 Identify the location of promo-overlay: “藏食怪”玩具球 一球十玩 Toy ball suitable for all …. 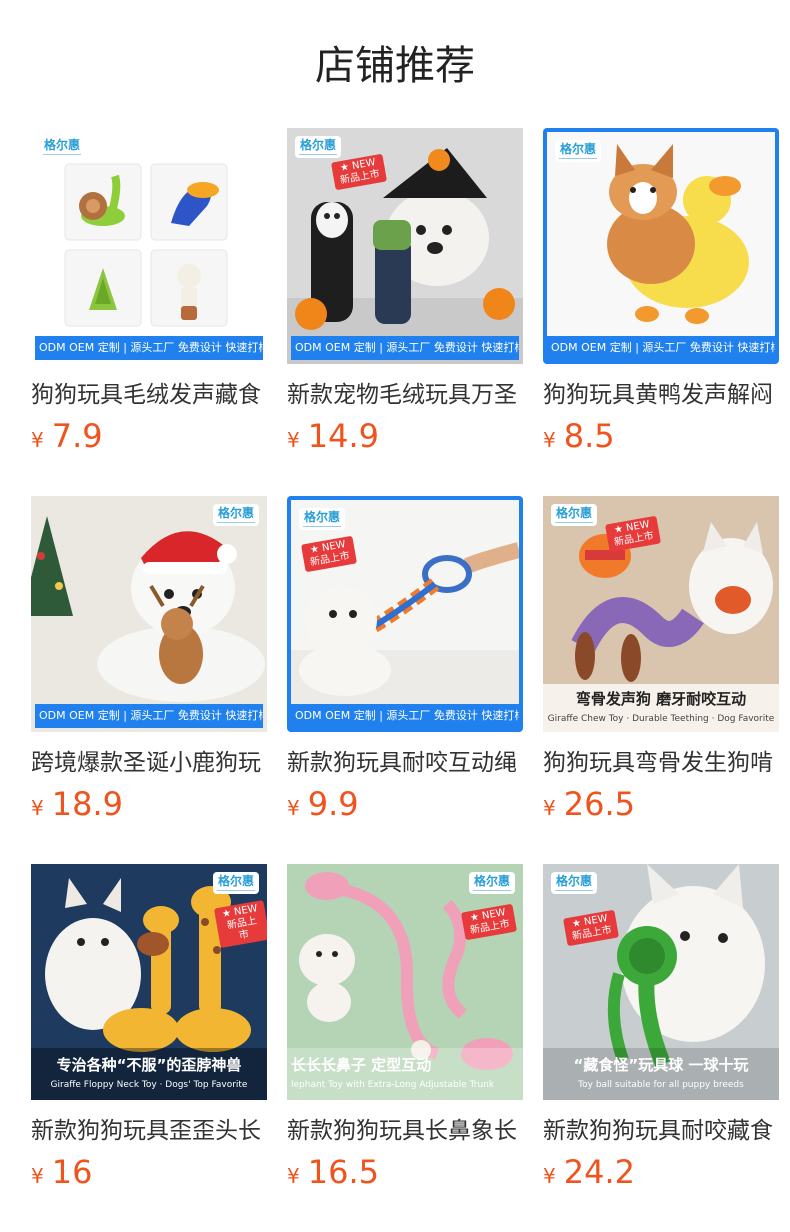
(661, 1074).